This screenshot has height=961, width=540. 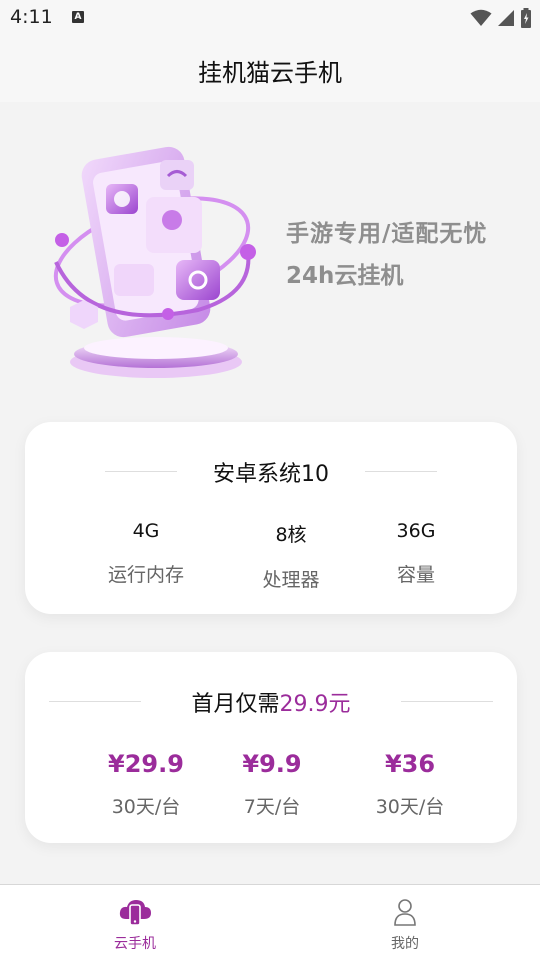 What do you see at coordinates (270, 18) in the screenshot?
I see `status-bar: 4:11 A` at bounding box center [270, 18].